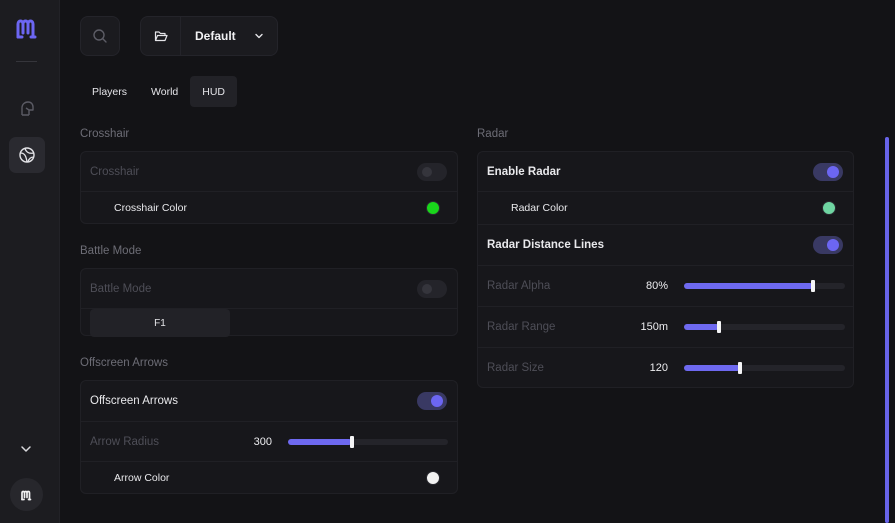 This screenshot has width=895, height=523. I want to click on crosshair-color-label: Crosshair Color, so click(150, 208).